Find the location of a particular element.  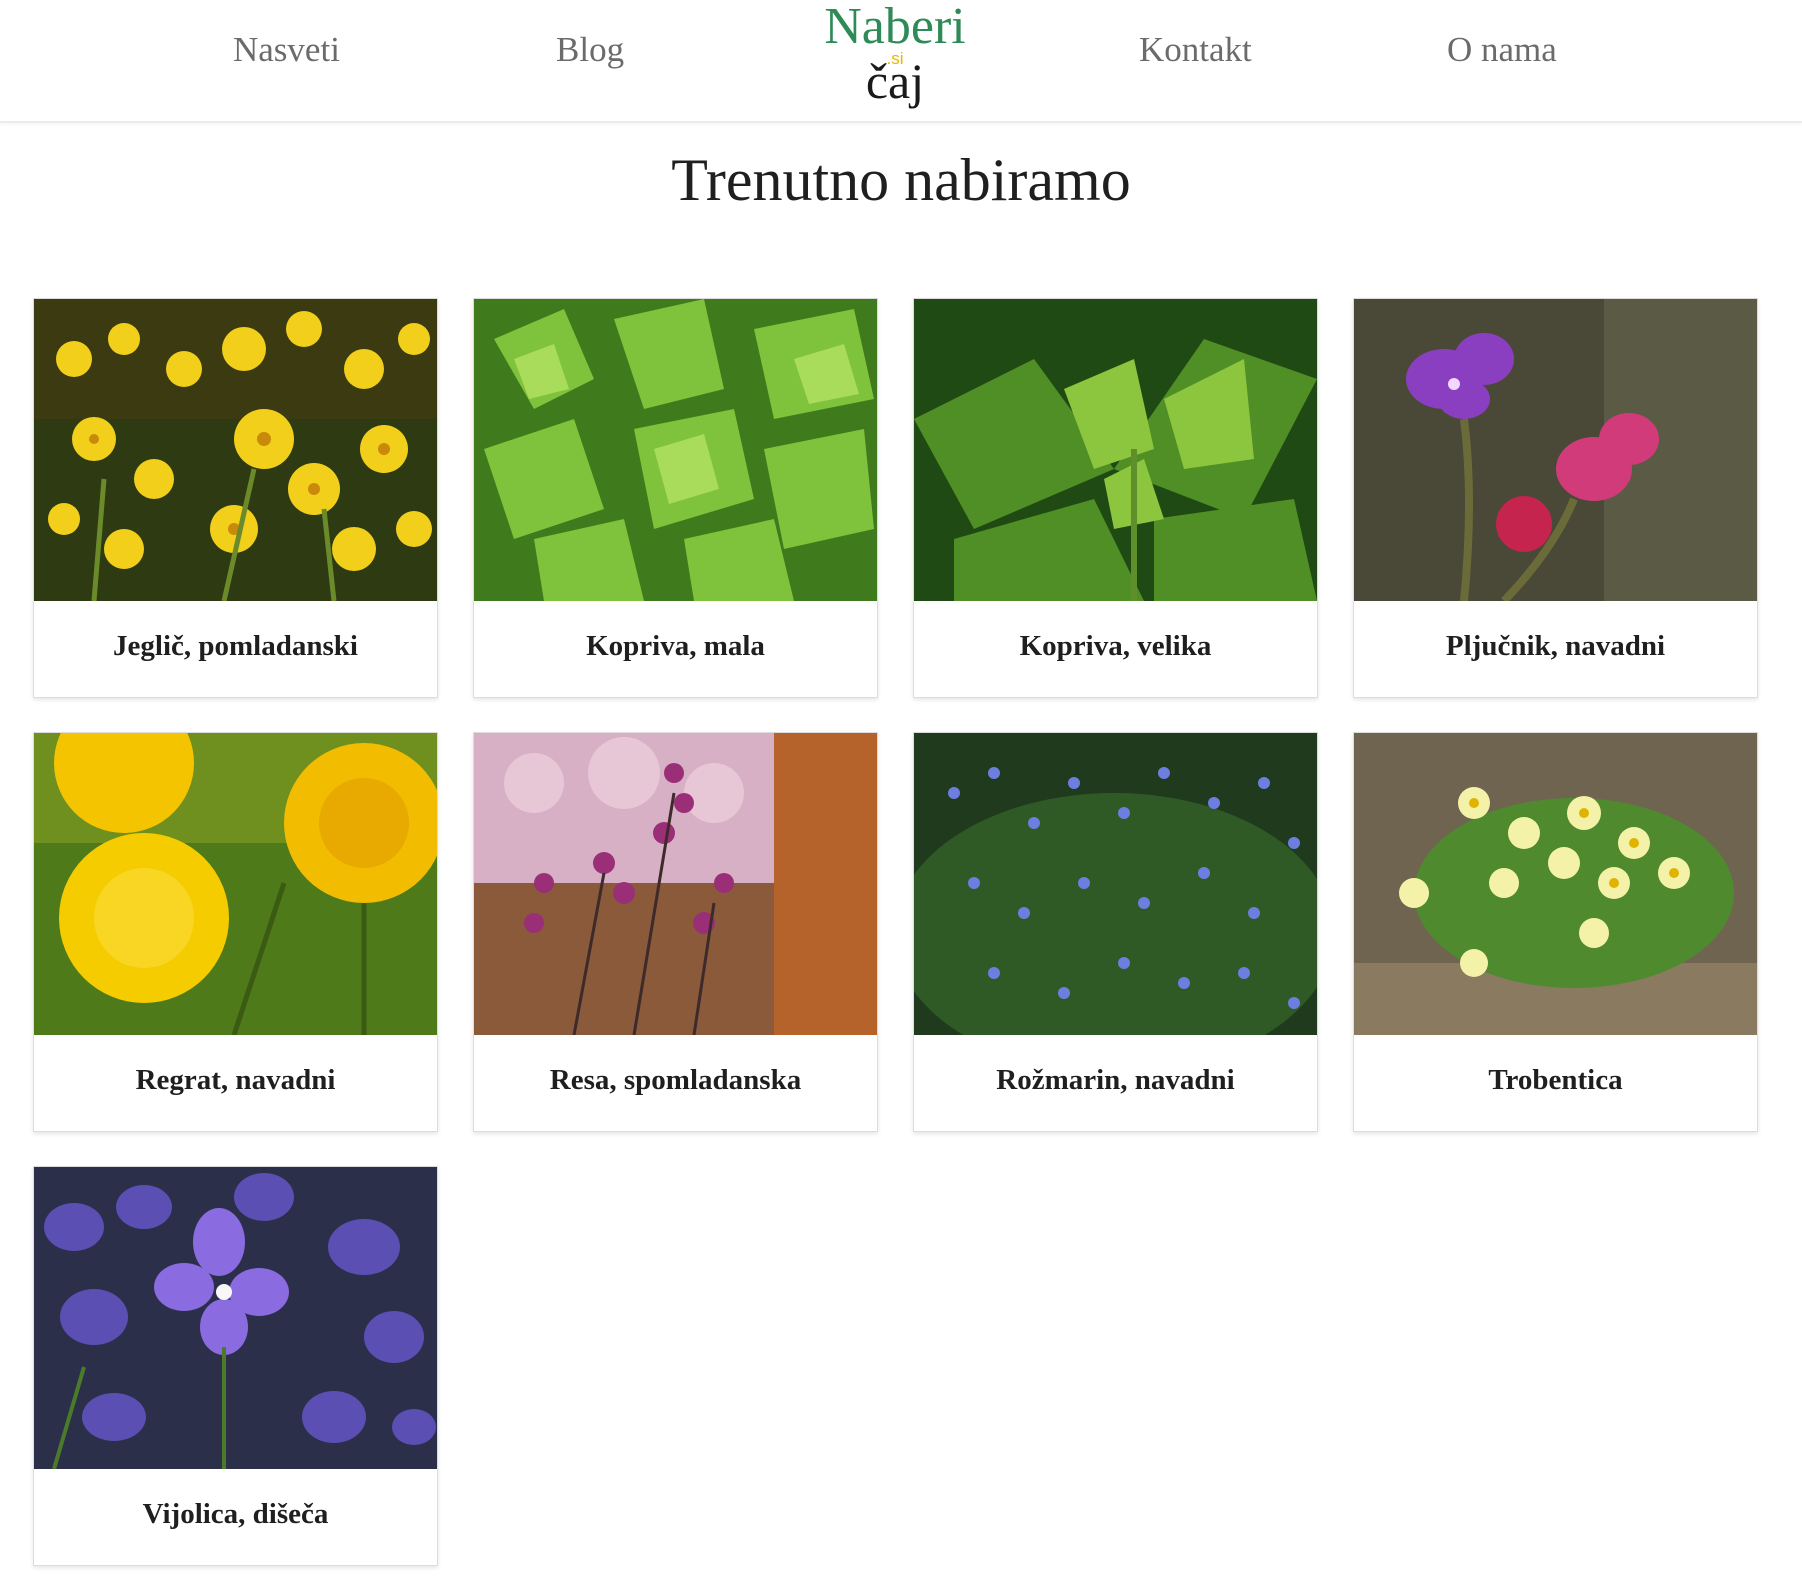

heather-pink-flowers-image is located at coordinates (675, 884).